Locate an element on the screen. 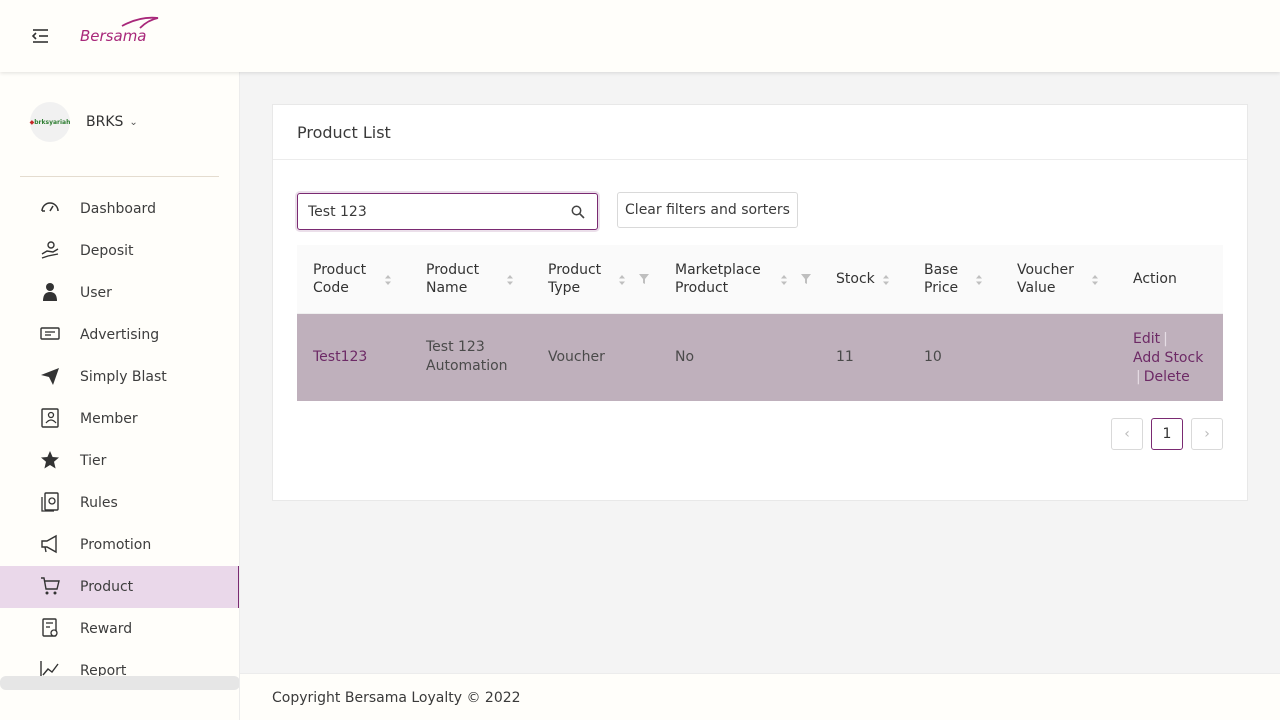  chevron-down-icon: ⌄ is located at coordinates (133, 122).